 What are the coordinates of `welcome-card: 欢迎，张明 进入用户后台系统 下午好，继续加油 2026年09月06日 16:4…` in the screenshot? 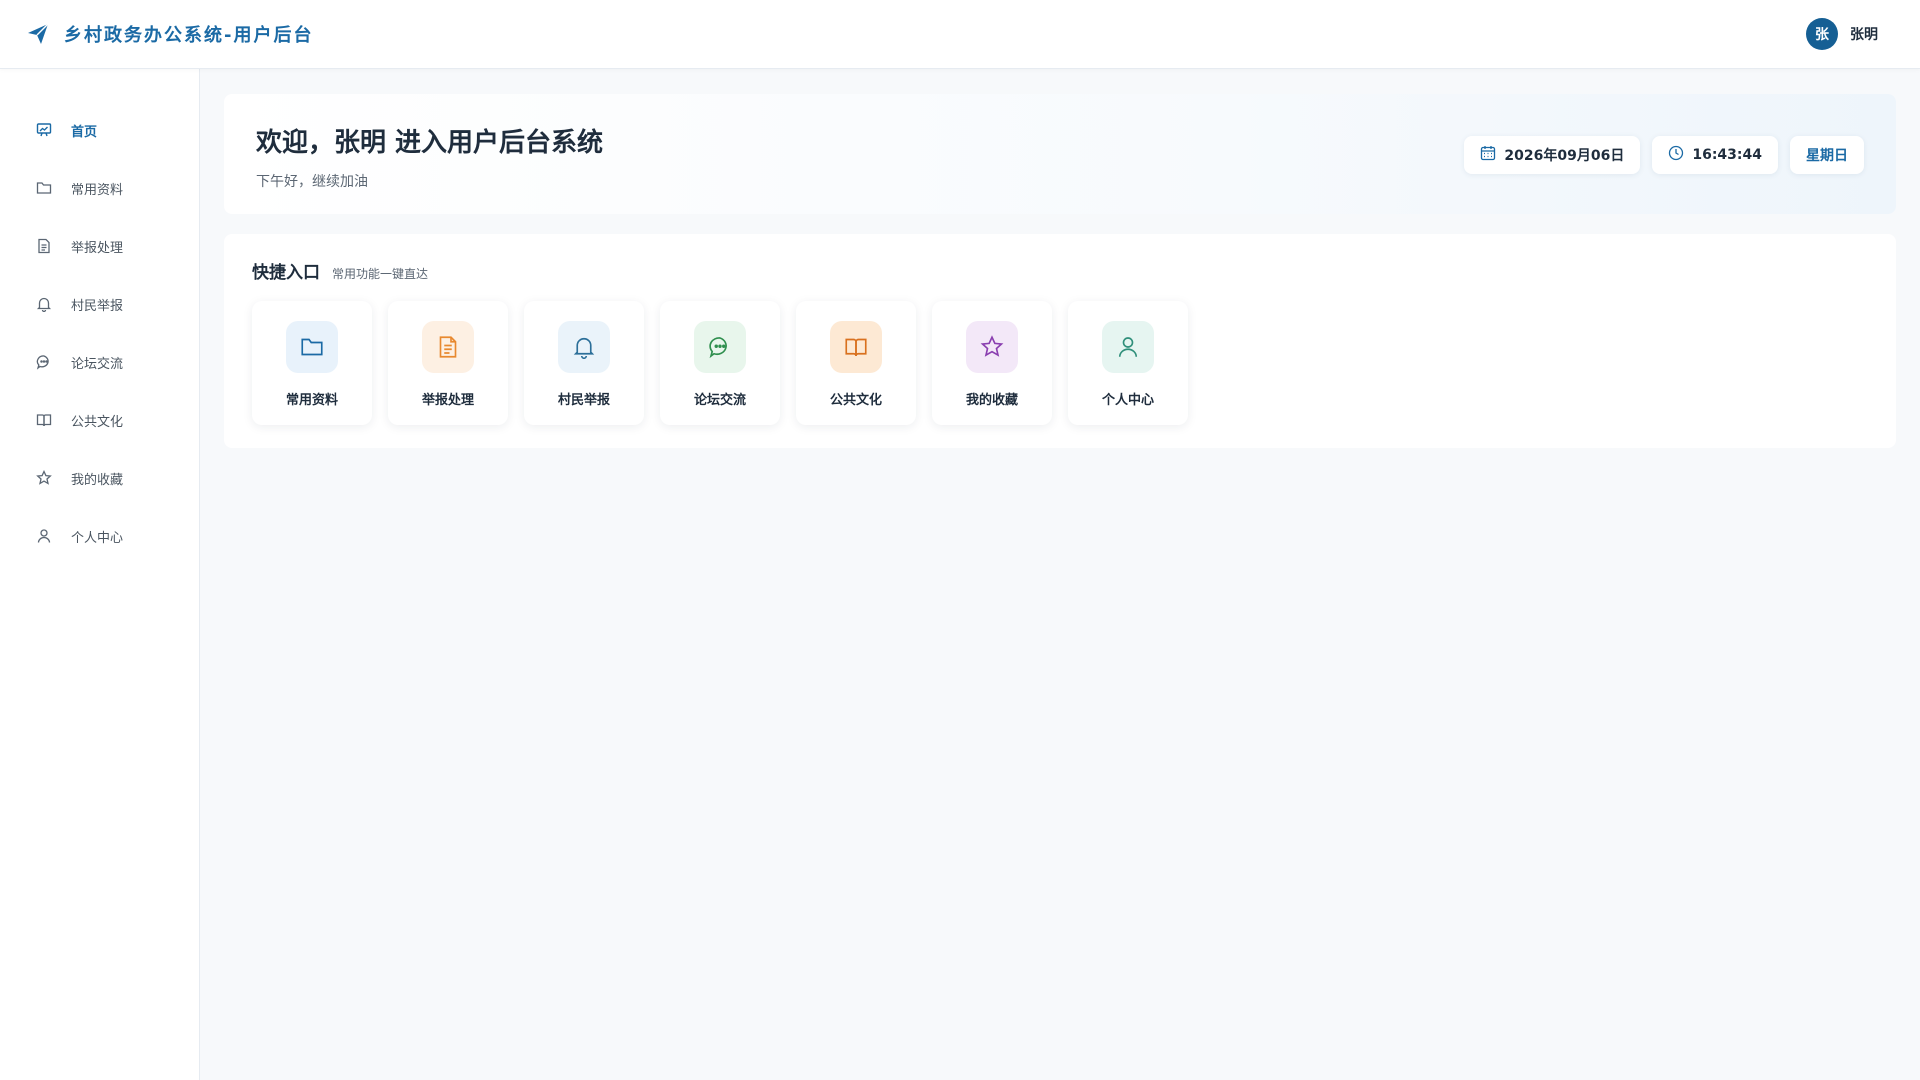 It's located at (1060, 154).